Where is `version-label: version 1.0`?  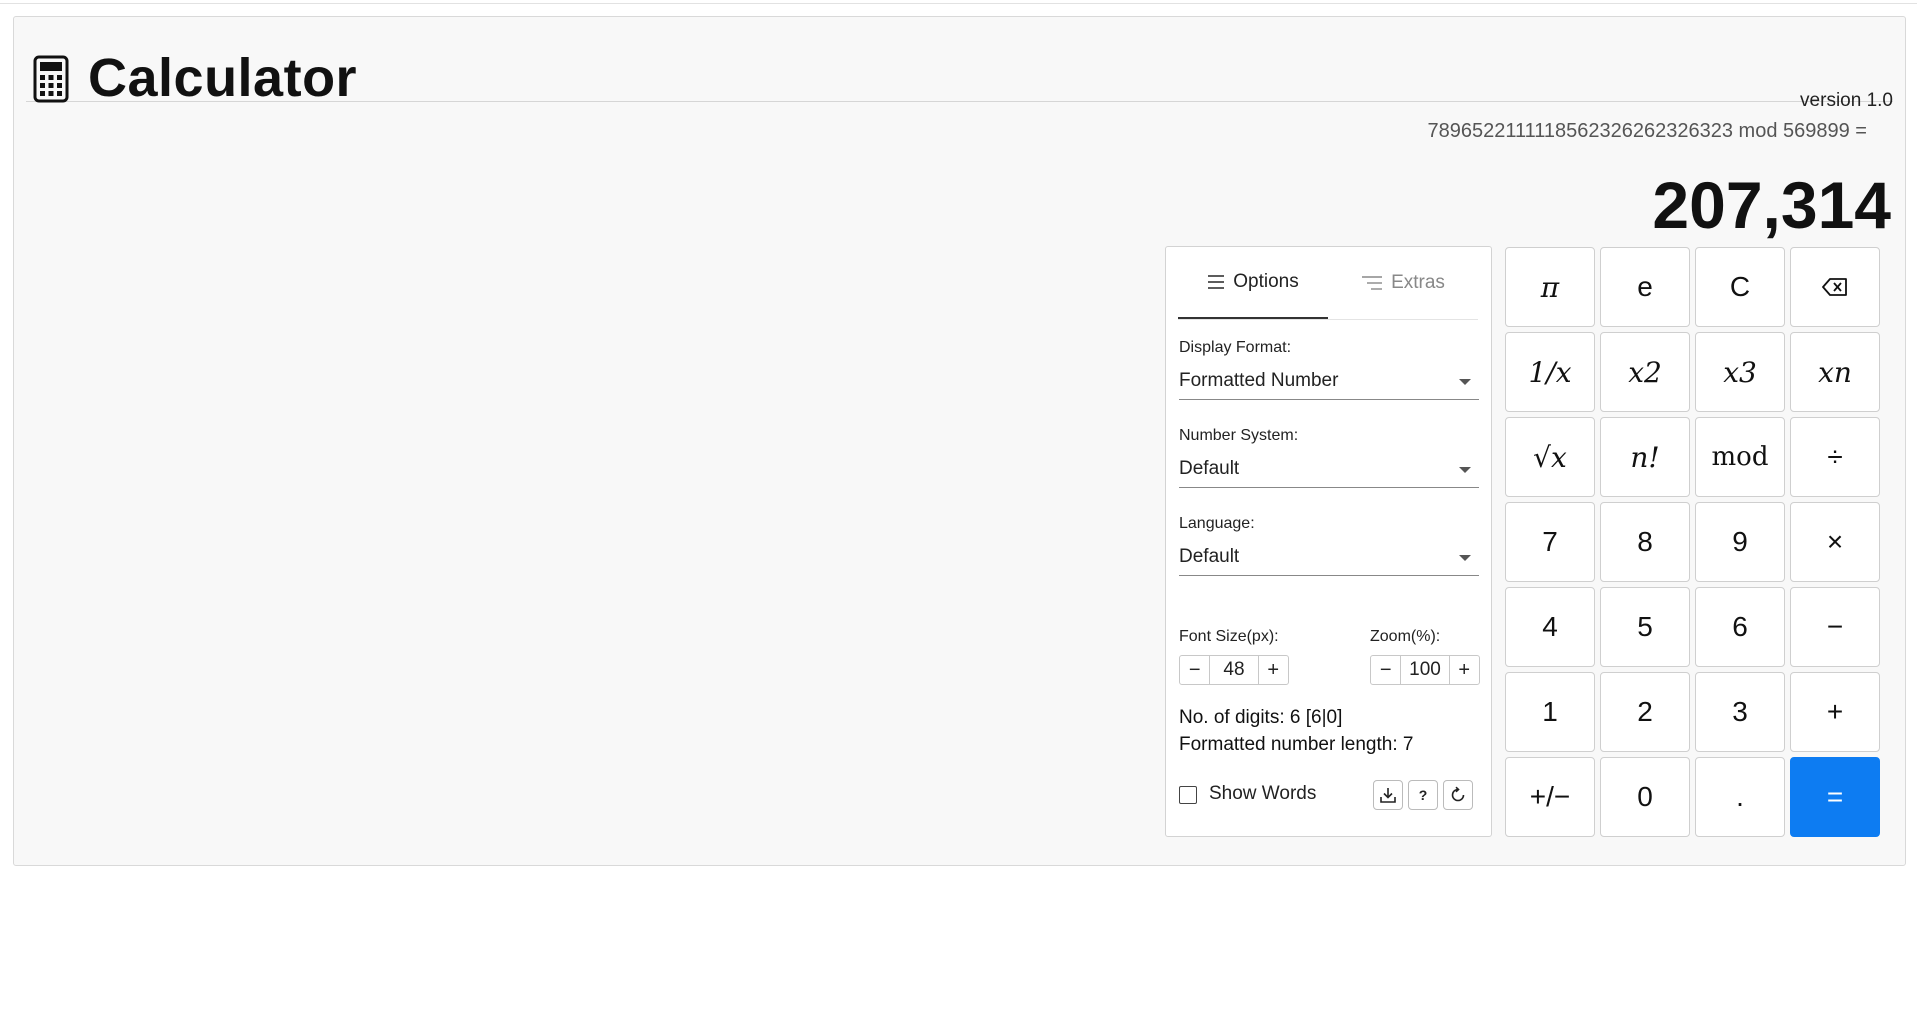
version-label: version 1.0 is located at coordinates (1846, 100).